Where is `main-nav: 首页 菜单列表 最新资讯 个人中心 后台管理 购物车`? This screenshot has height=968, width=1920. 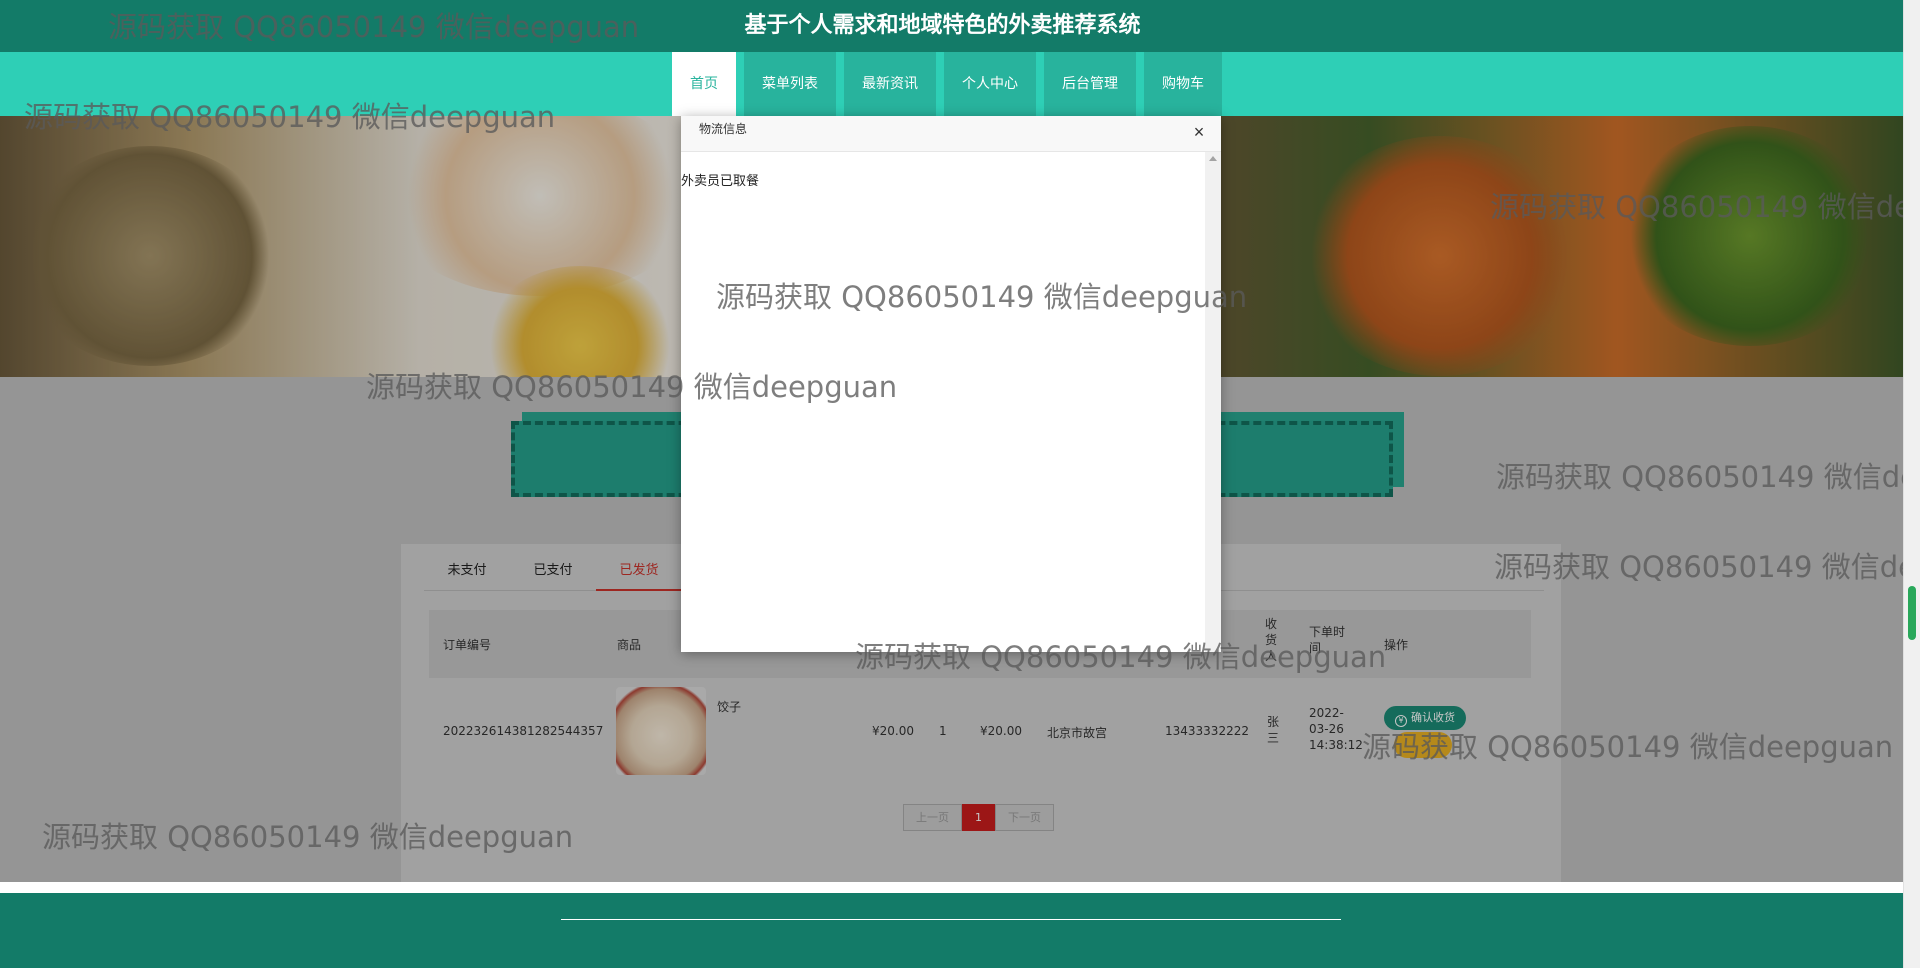
main-nav: 首页 菜单列表 最新资讯 个人中心 后台管理 购物车 is located at coordinates (951, 84).